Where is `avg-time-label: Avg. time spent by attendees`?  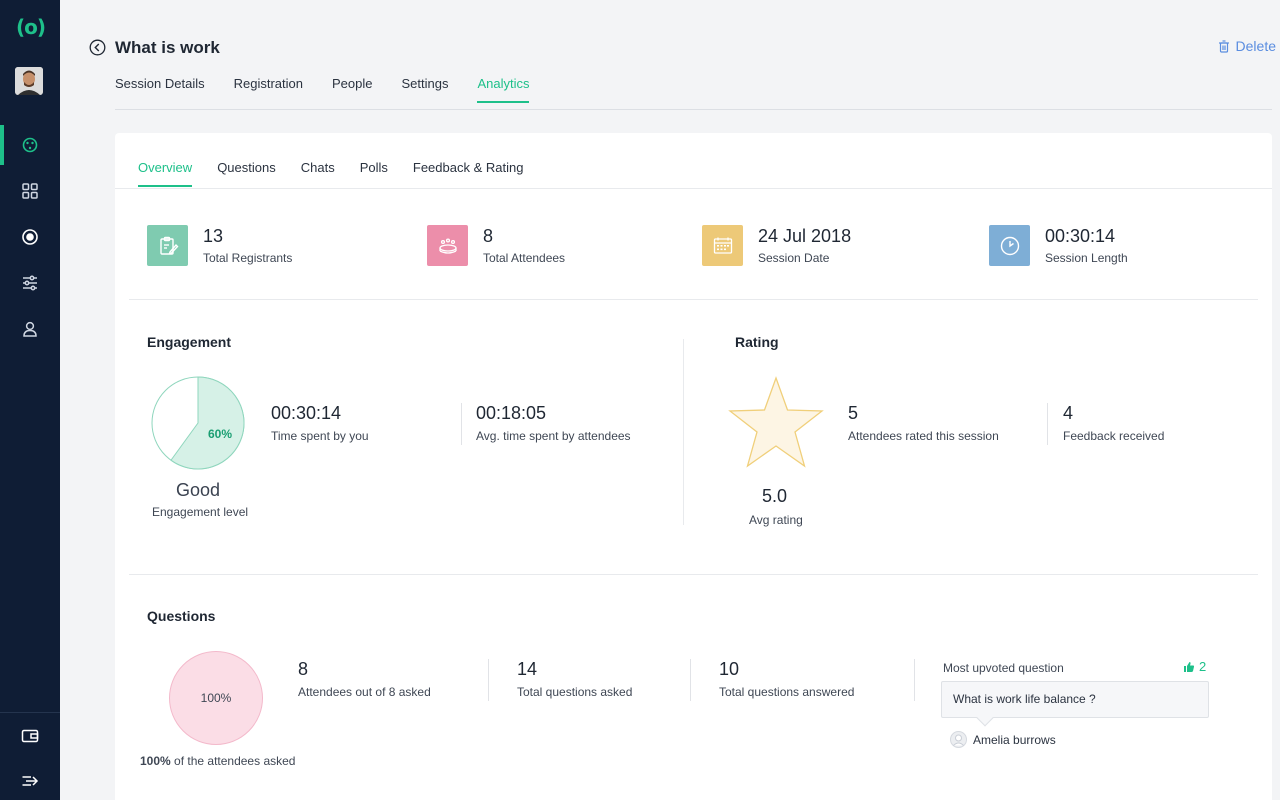 avg-time-label: Avg. time spent by attendees is located at coordinates (553, 436).